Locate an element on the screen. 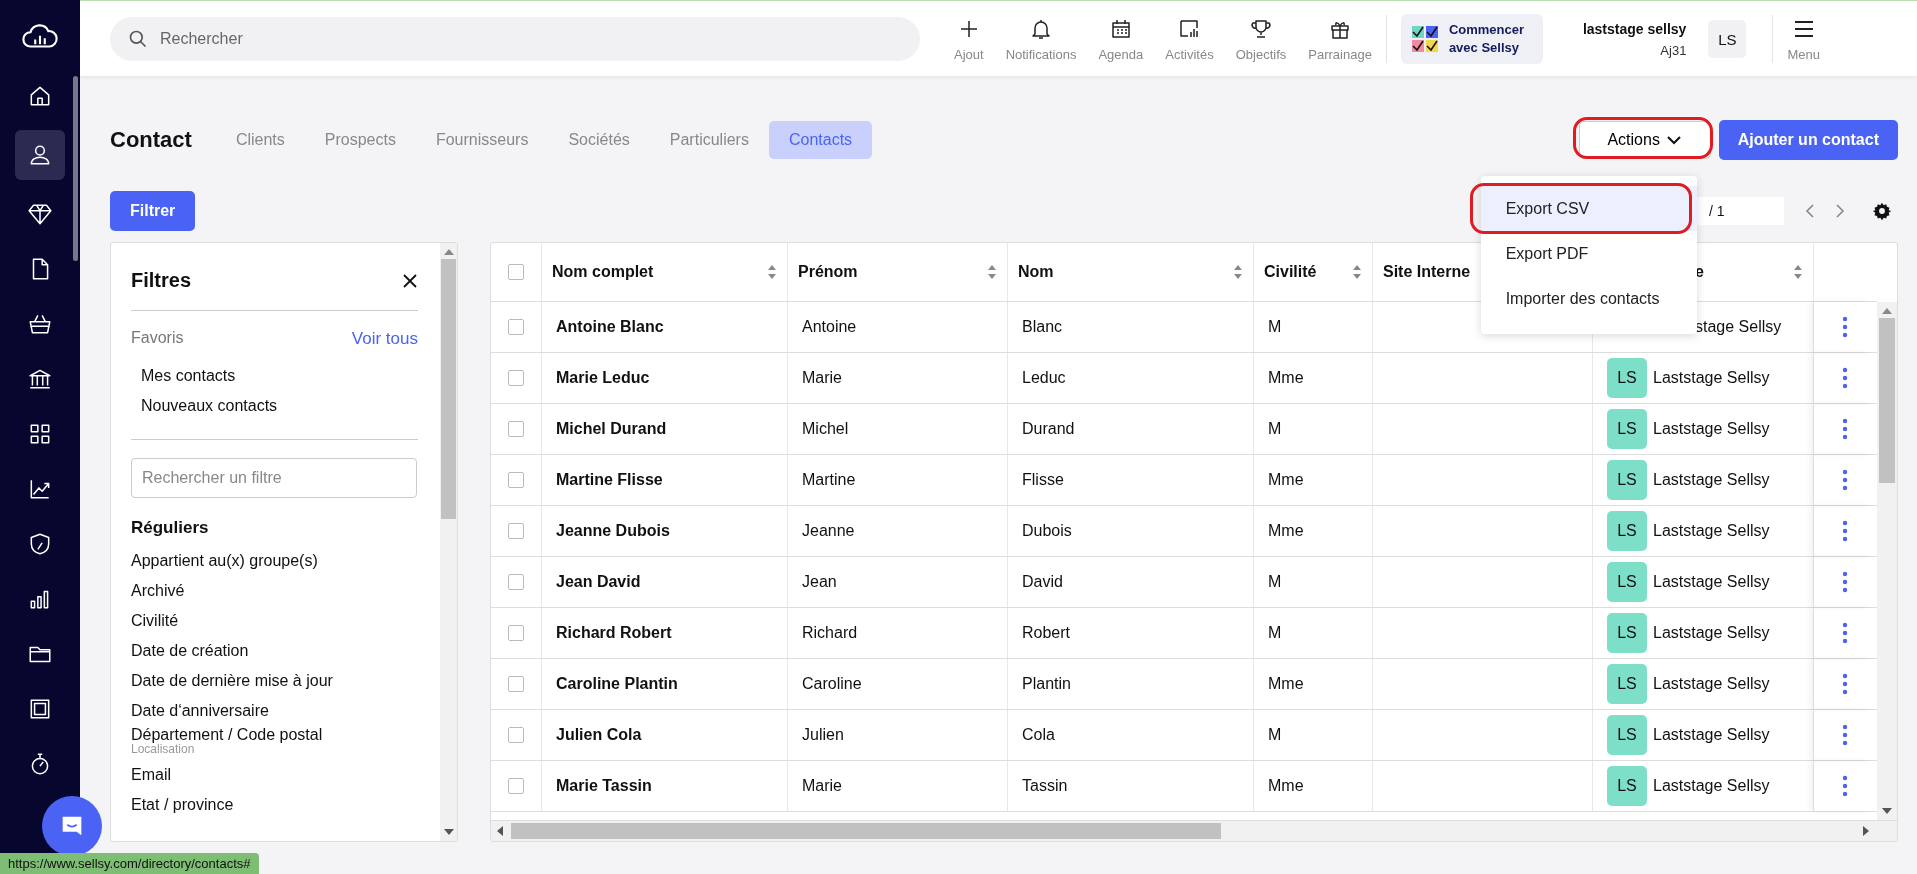 The height and width of the screenshot is (874, 1917). table-cell: Martine is located at coordinates (829, 480).